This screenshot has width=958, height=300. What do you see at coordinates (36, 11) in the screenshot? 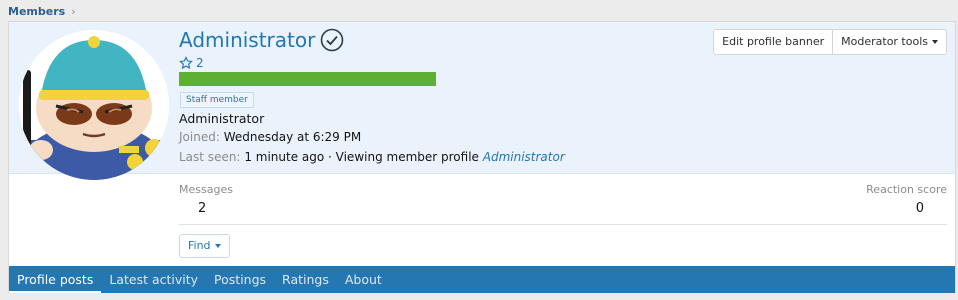
I see `breadcrumb-members: Members` at bounding box center [36, 11].